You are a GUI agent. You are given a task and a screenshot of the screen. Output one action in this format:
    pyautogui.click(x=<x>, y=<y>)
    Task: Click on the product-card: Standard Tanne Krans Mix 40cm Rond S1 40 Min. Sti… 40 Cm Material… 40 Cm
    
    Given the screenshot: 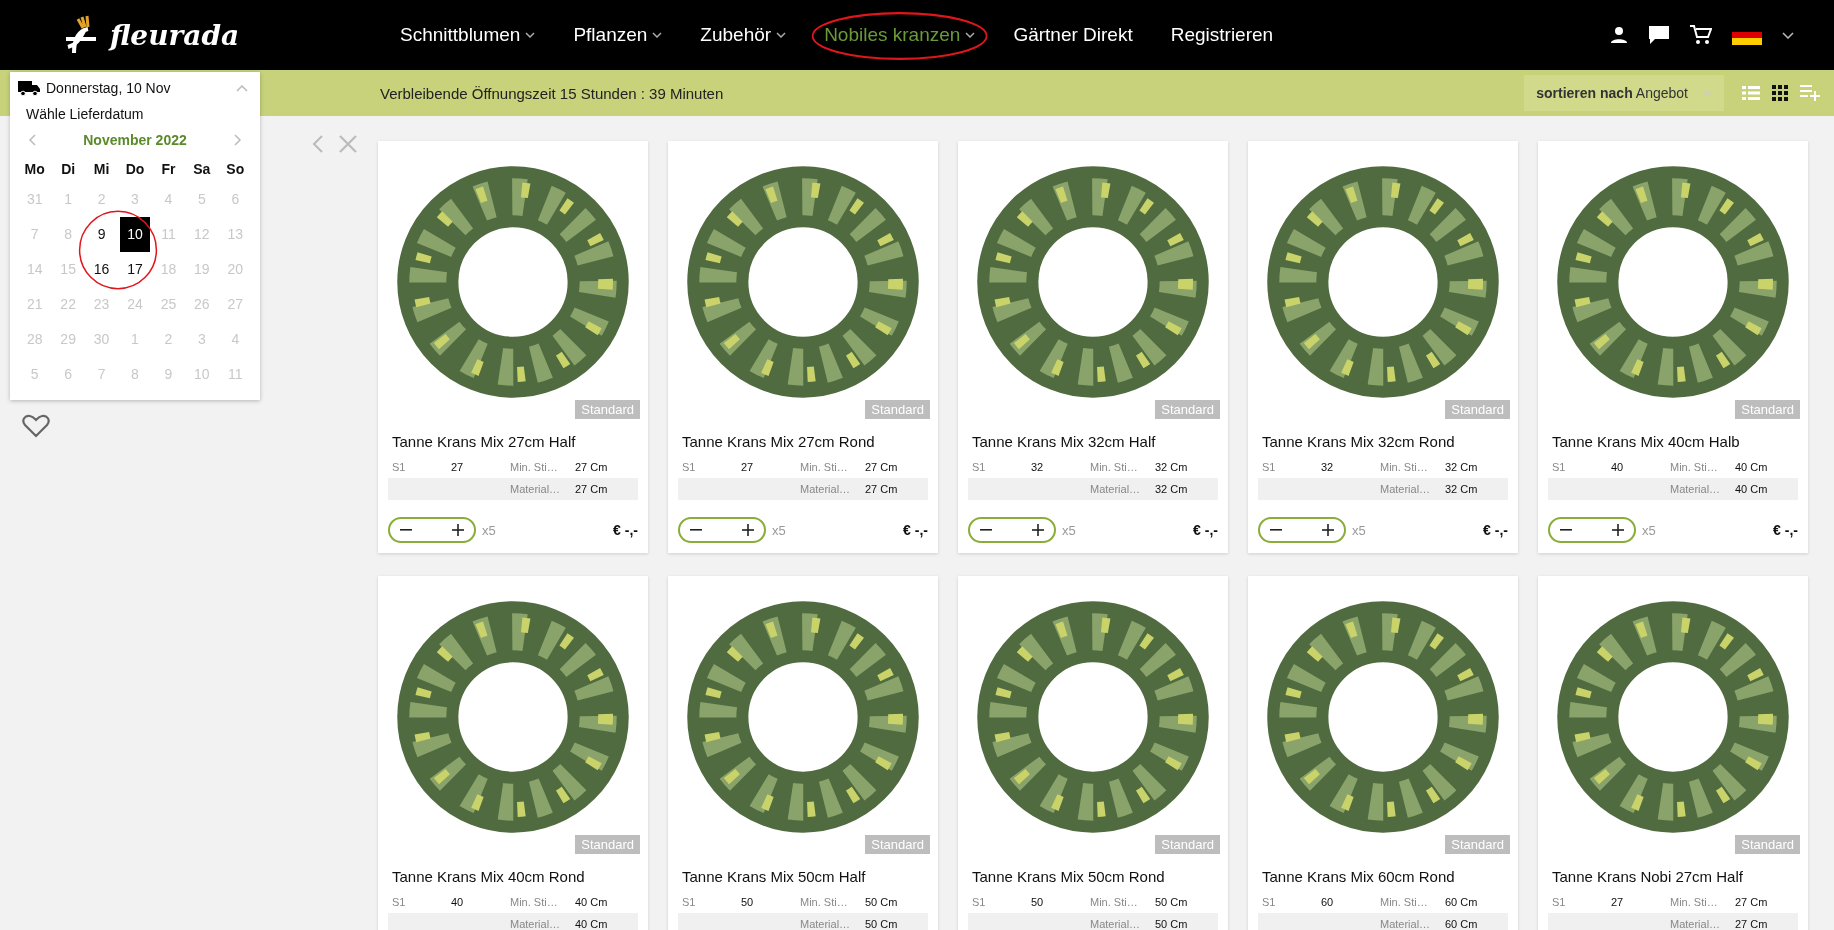 What is the action you would take?
    pyautogui.click(x=513, y=753)
    